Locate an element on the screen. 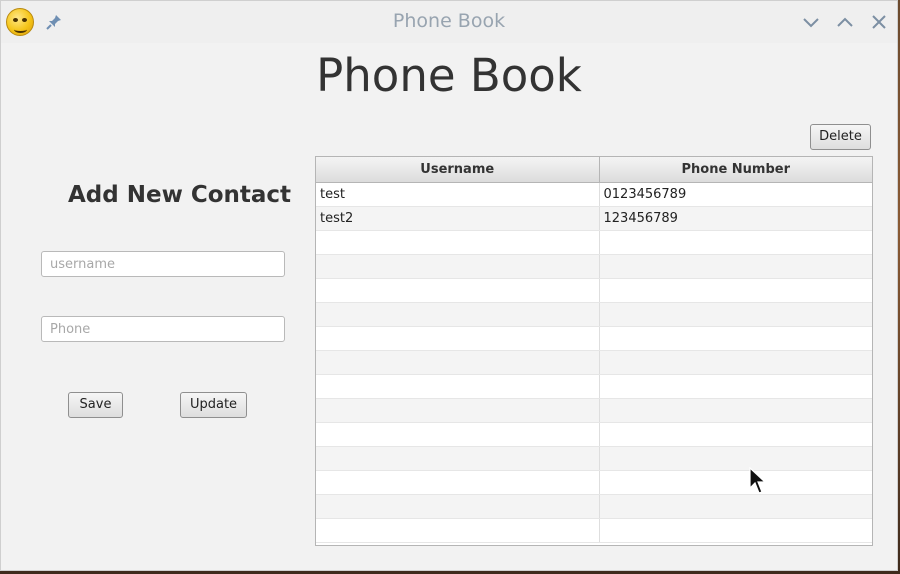  cell-phone-number: 123456789 is located at coordinates (735, 218).